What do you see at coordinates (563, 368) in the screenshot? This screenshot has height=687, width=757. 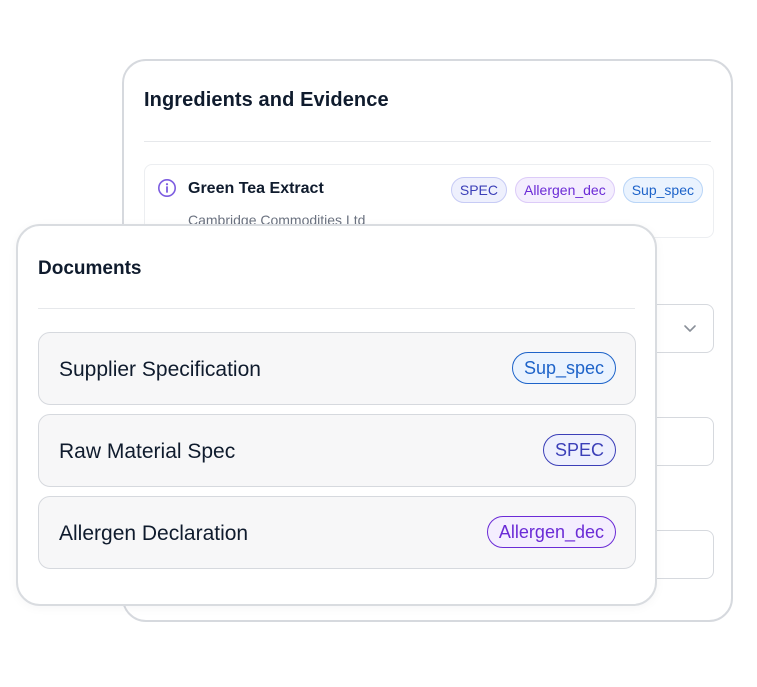 I see `document-tag-sup-spec: Sup_spec` at bounding box center [563, 368].